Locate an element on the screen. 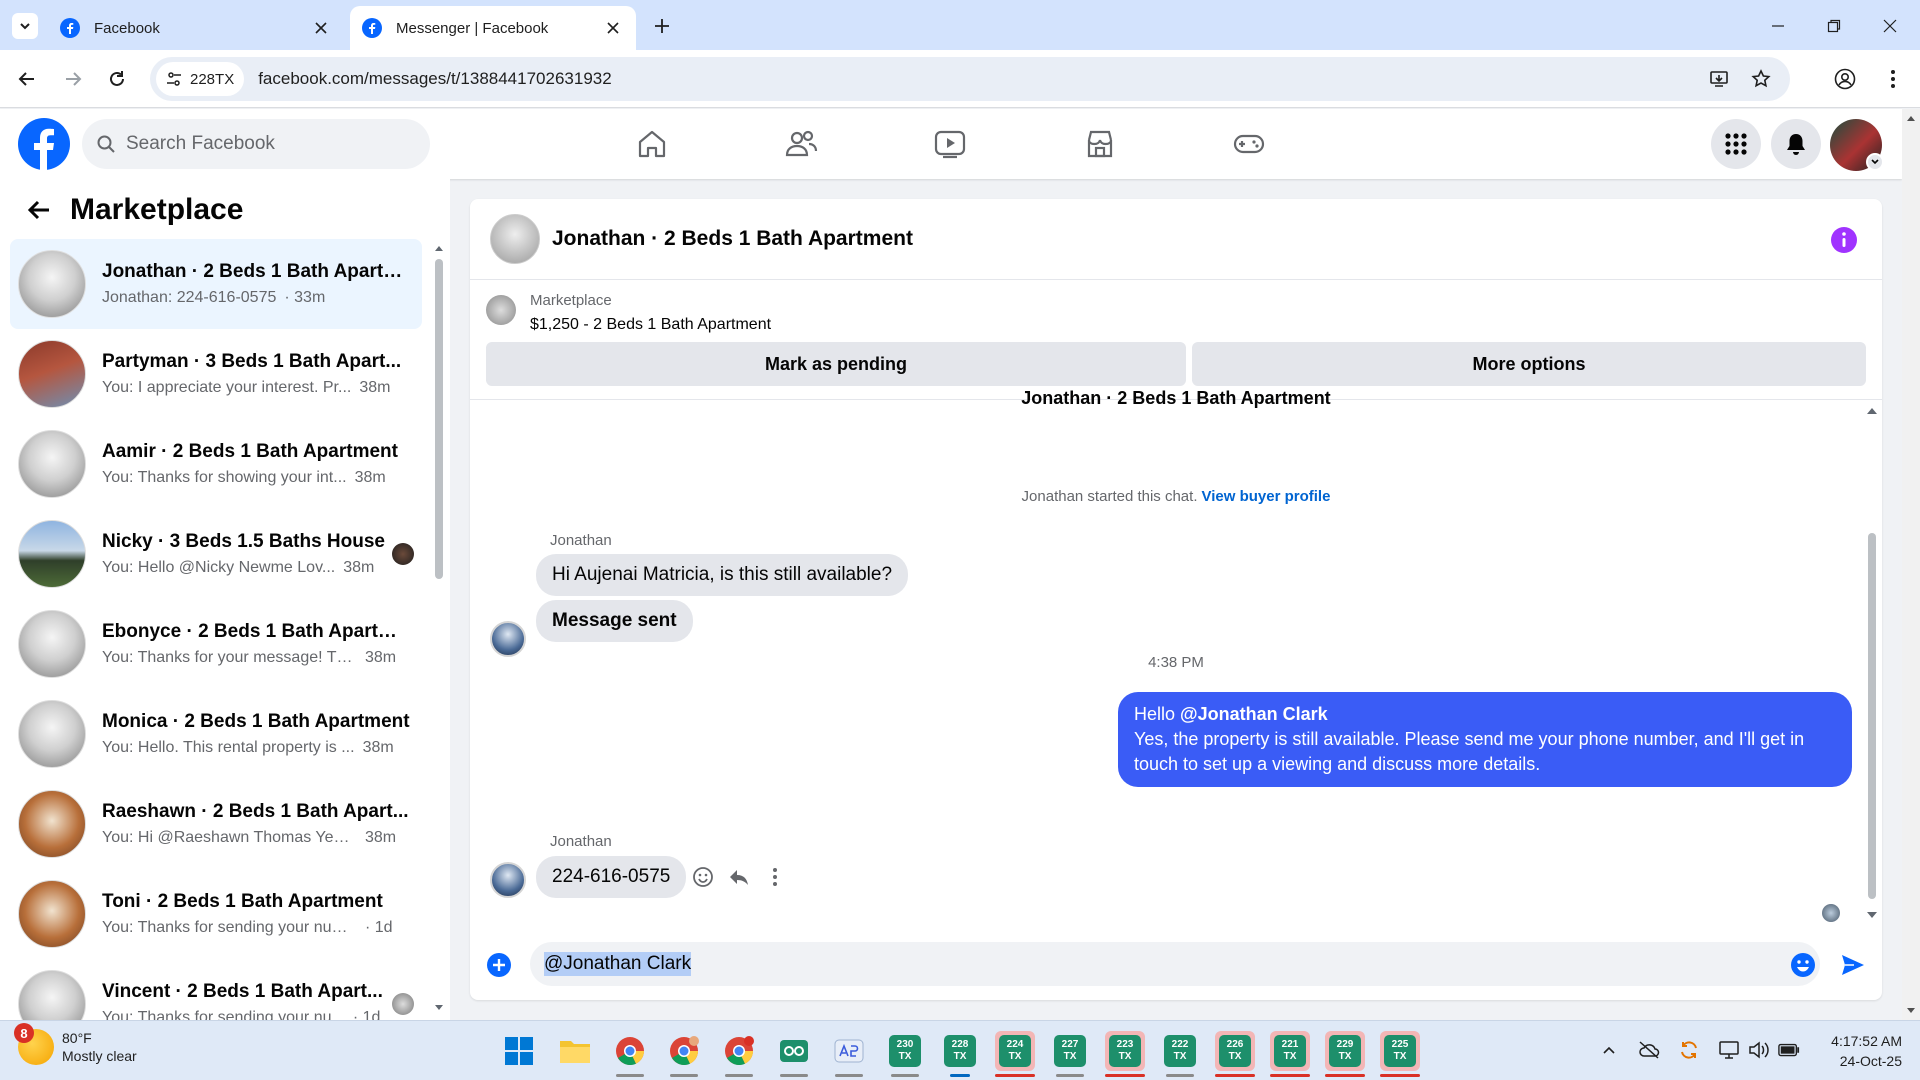  notifications-button is located at coordinates (1796, 144).